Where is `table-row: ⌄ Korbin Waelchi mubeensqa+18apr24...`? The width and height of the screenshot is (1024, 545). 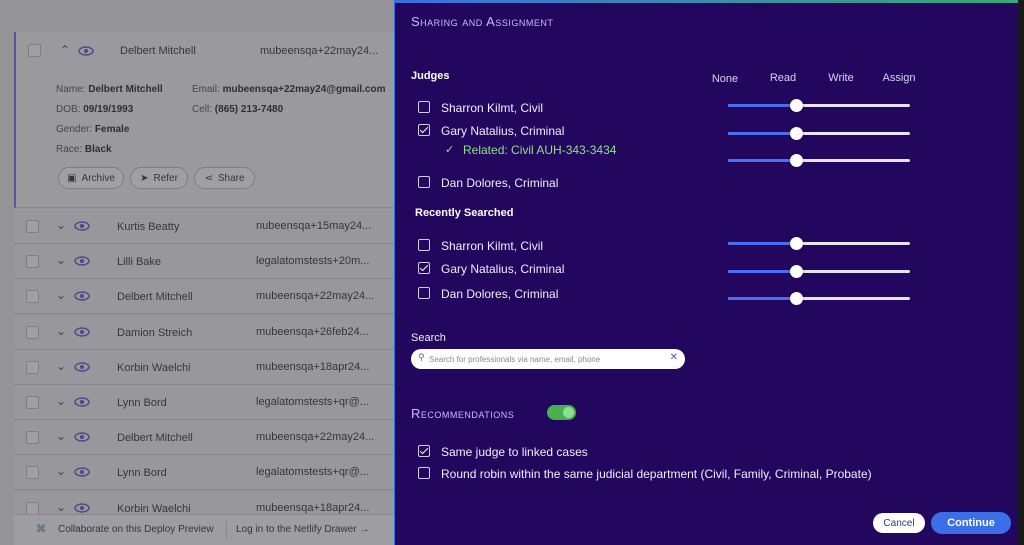
table-row: ⌄ Korbin Waelchi mubeensqa+18apr24... is located at coordinates (204, 367).